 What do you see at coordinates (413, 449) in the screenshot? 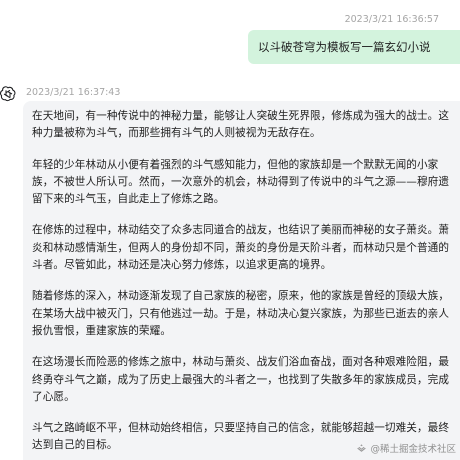
I see `watermark-text: @稀土掘金技术社区` at bounding box center [413, 449].